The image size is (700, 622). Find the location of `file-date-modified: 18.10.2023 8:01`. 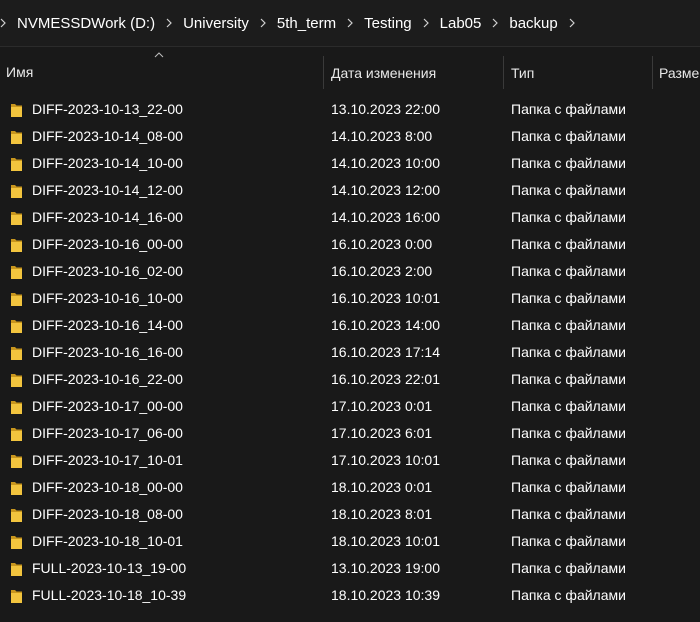

file-date-modified: 18.10.2023 8:01 is located at coordinates (382, 514).